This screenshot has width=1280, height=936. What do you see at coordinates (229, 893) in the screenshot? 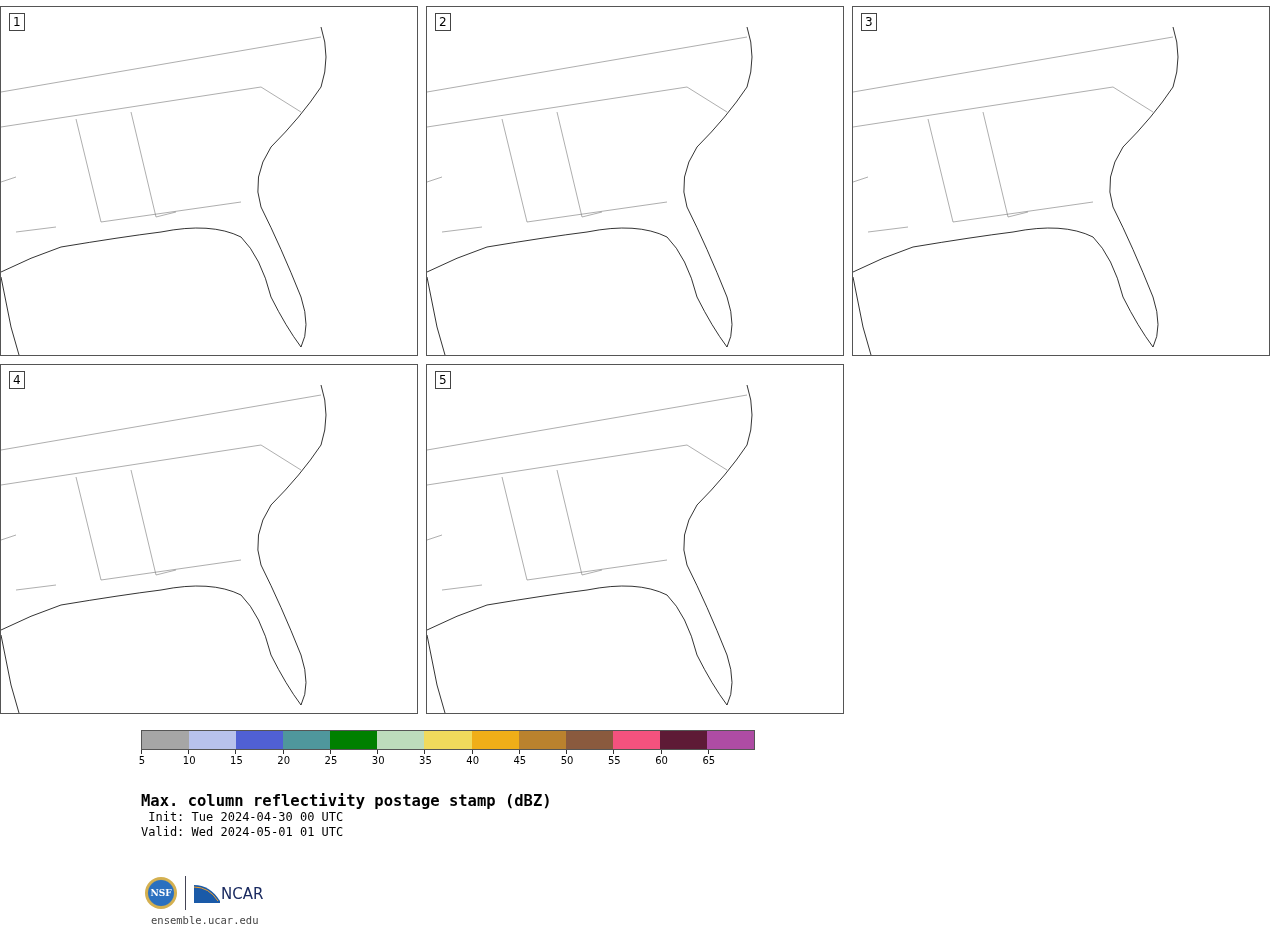
I see `ncar-logo: NCAR` at bounding box center [229, 893].